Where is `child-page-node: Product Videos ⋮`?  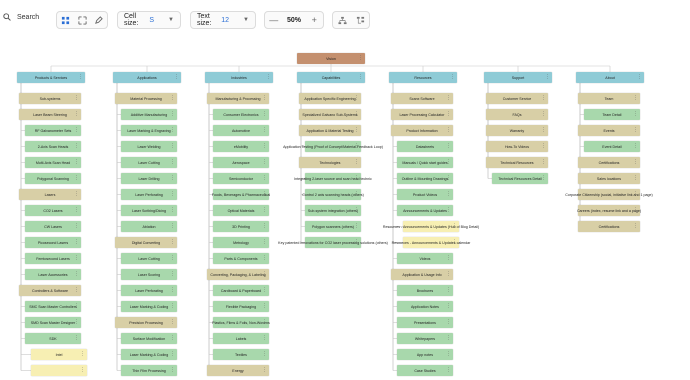
child-page-node: Product Videos ⋮ is located at coordinates (425, 194).